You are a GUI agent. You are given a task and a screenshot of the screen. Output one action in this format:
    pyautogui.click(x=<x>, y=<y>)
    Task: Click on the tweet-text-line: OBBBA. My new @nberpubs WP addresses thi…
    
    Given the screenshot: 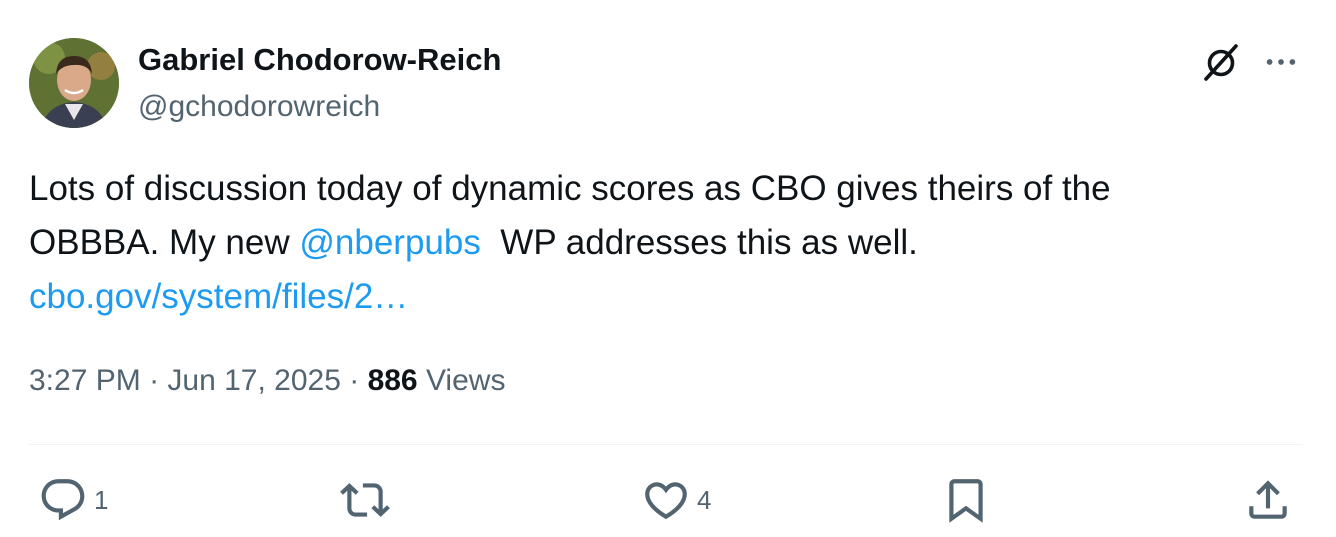 What is the action you would take?
    pyautogui.click(x=659, y=243)
    